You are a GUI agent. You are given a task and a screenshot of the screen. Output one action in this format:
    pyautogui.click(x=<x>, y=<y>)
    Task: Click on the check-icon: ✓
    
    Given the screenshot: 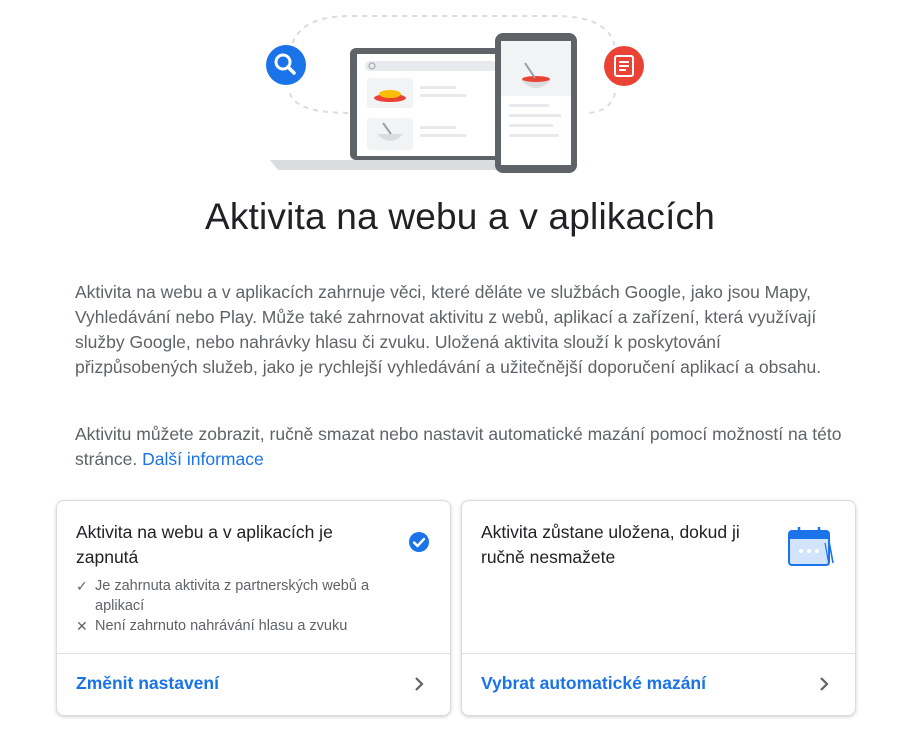 What is the action you would take?
    pyautogui.click(x=82, y=586)
    